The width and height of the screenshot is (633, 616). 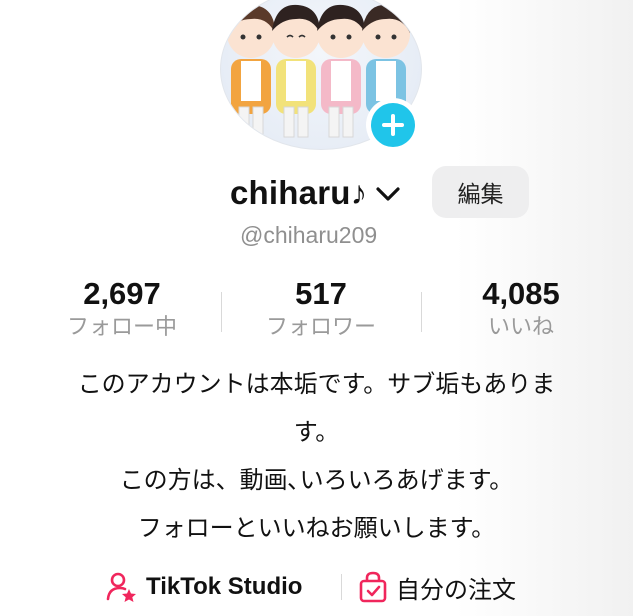 I want to click on stat-followers-value: 517, so click(x=321, y=293).